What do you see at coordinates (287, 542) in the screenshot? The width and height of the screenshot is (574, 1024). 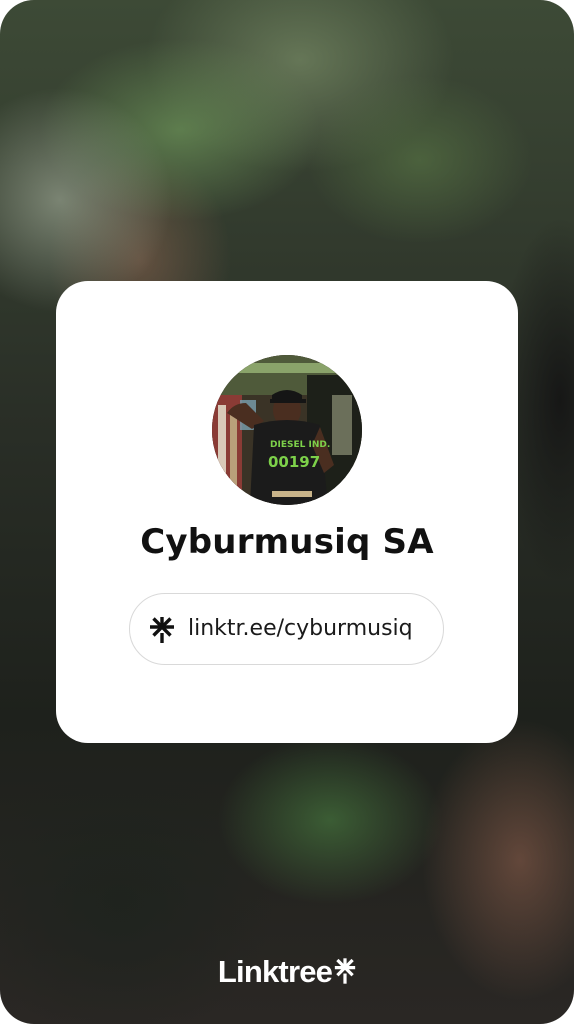 I see `profile-name: Cyburmusiq SA` at bounding box center [287, 542].